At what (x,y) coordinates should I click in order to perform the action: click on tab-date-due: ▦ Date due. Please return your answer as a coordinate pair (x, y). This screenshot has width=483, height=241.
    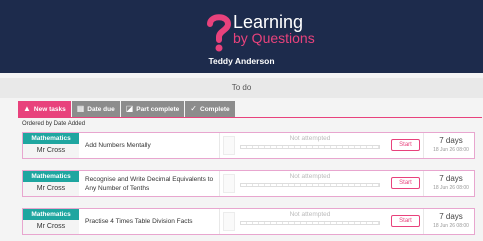
    Looking at the image, I should click on (95, 109).